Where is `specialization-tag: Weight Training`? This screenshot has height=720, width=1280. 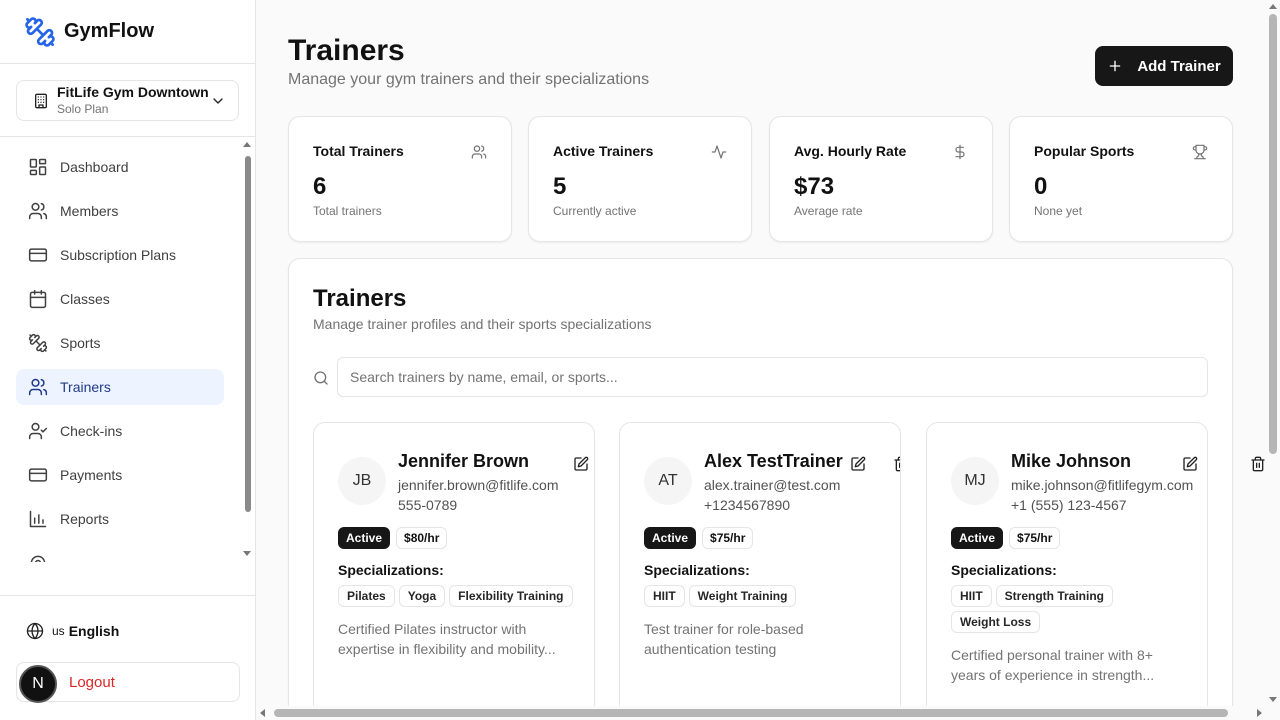
specialization-tag: Weight Training is located at coordinates (742, 596).